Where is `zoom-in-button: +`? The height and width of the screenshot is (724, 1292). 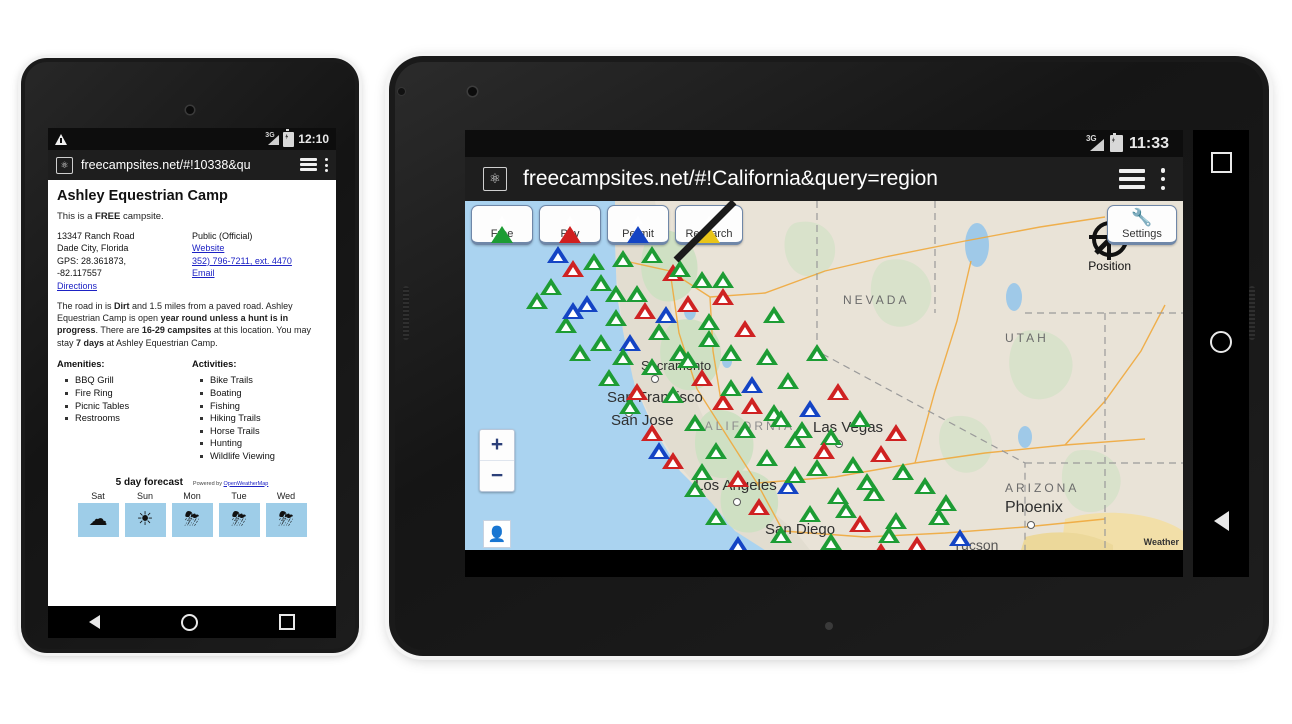
zoom-in-button: + is located at coordinates (497, 445).